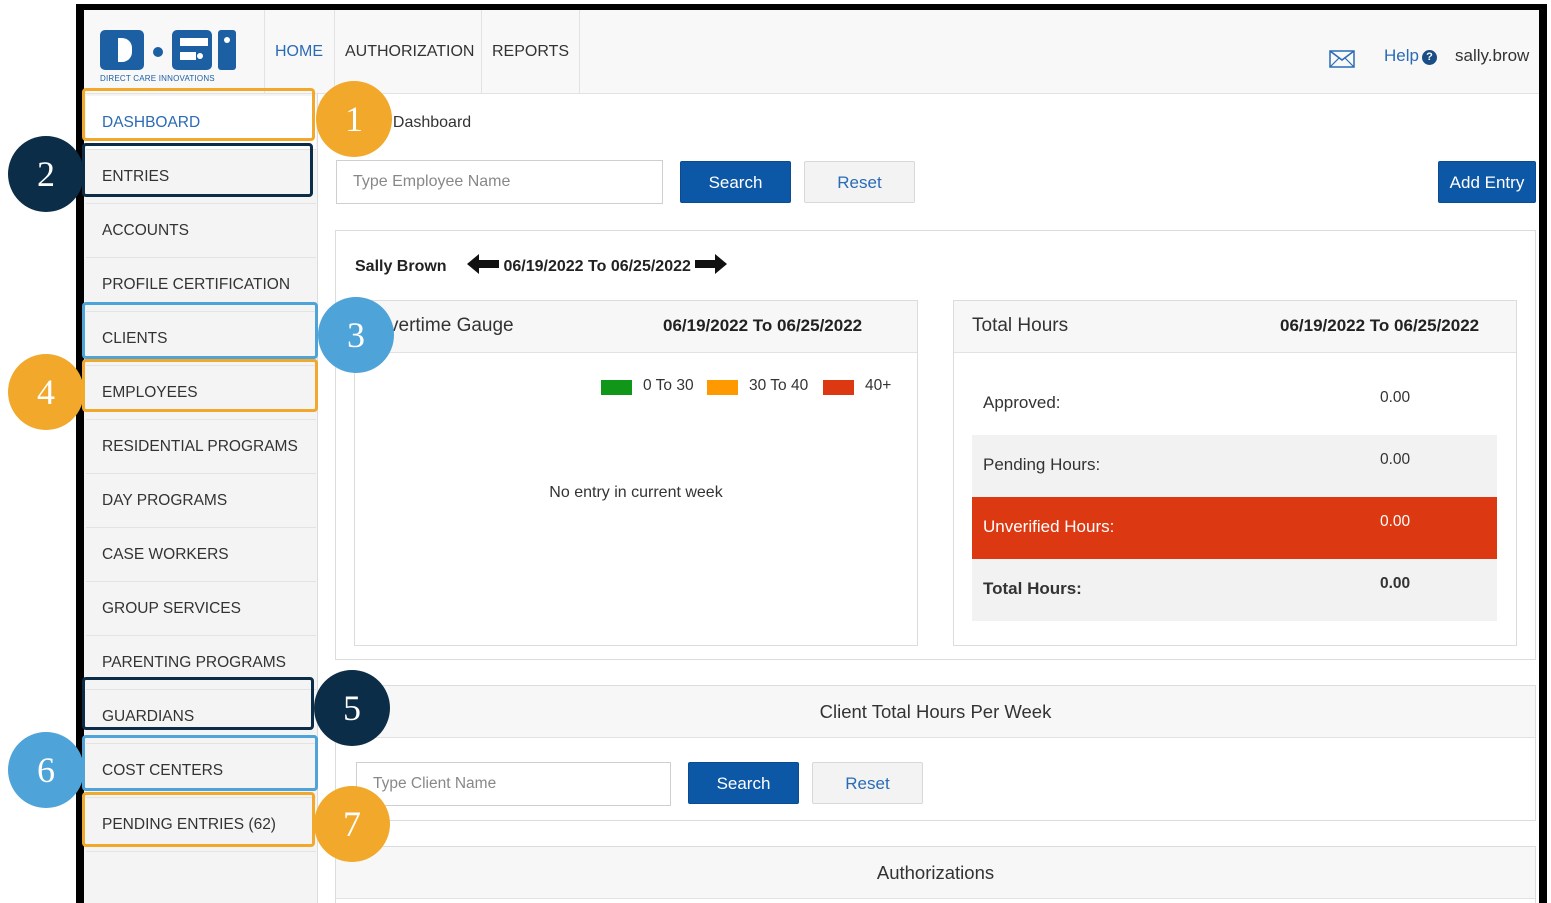  I want to click on callout-box-pending-entries, so click(198, 819).